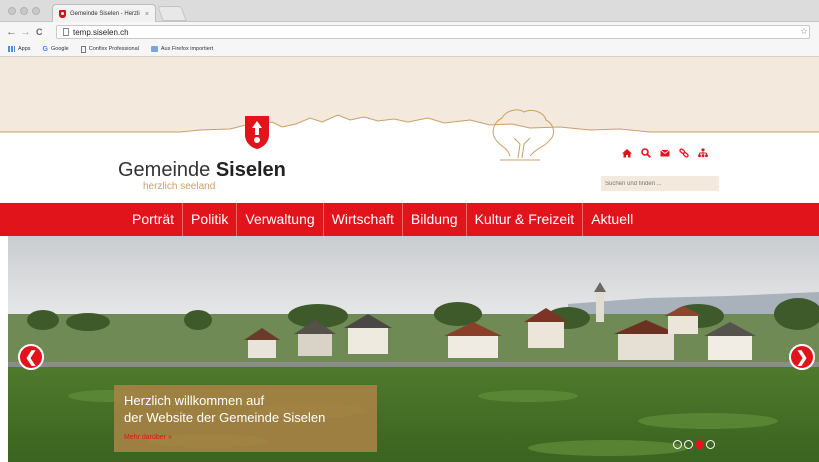 The image size is (819, 462). I want to click on slider-prev-button: ❮, so click(31, 357).